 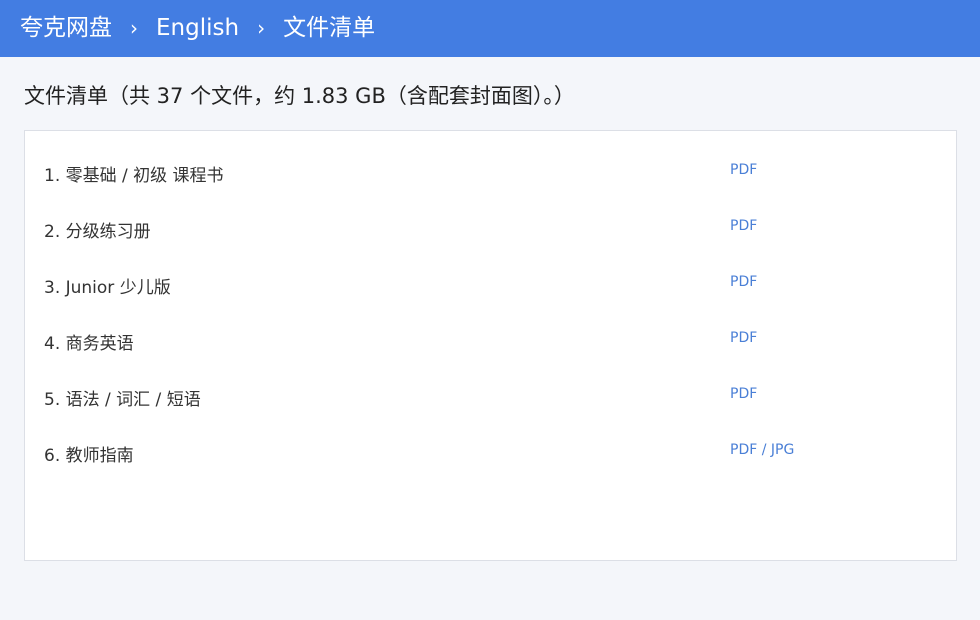 I want to click on breadcrumb-english: English, so click(x=197, y=28).